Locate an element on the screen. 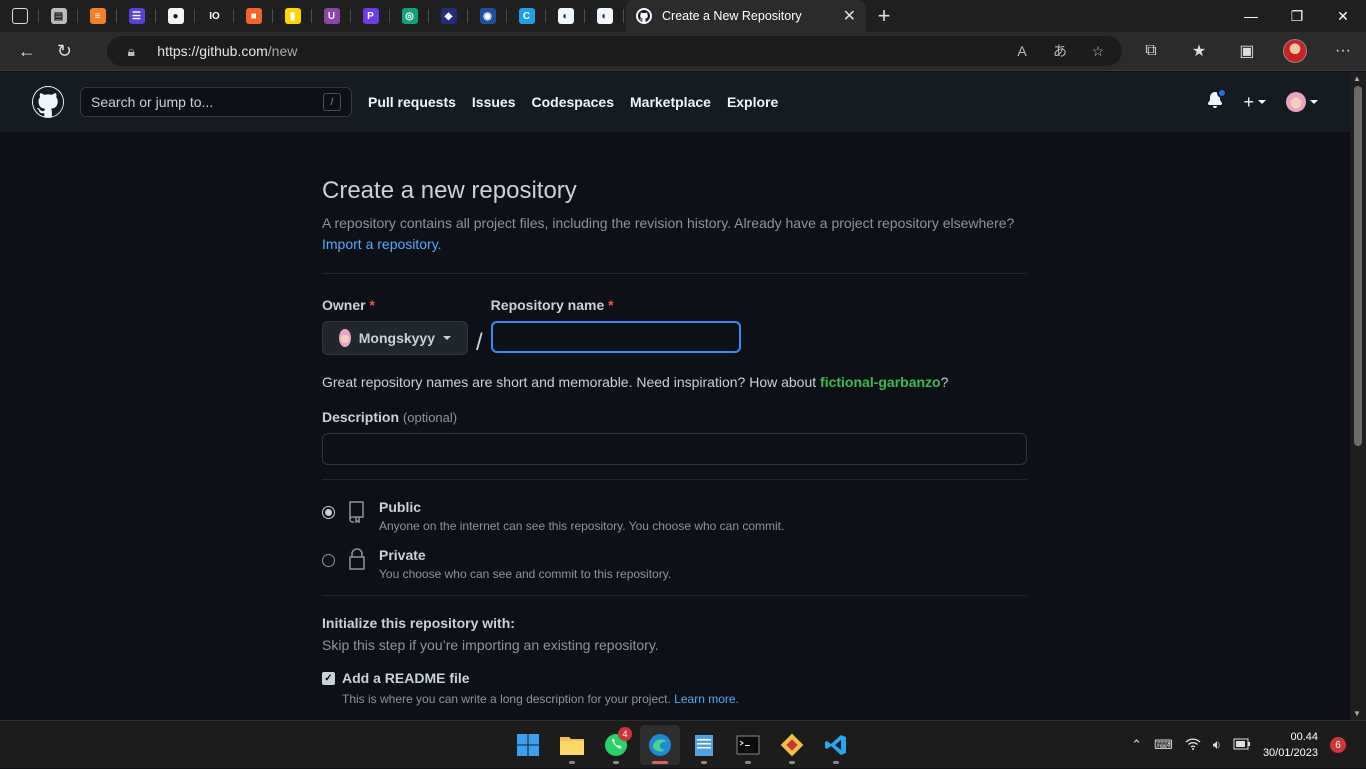 This screenshot has height=769, width=1366. stackoverflow-tab-icon: ≡ is located at coordinates (97, 16).